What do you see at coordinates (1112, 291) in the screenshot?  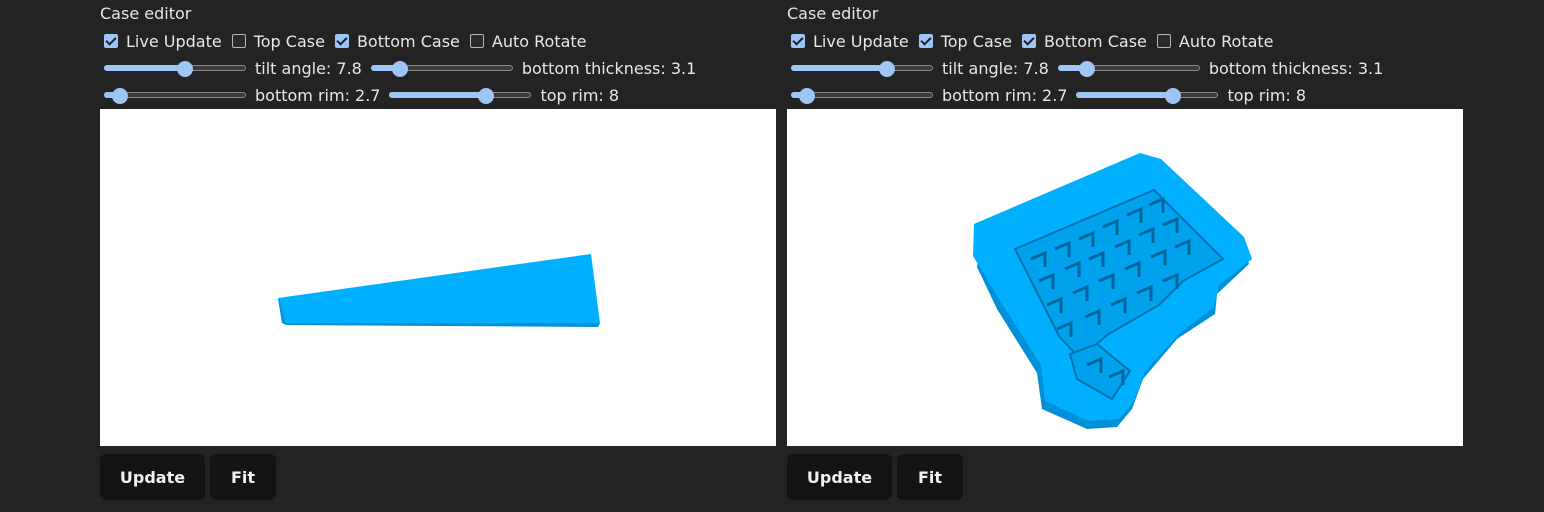 I see `keyboard-case-view` at bounding box center [1112, 291].